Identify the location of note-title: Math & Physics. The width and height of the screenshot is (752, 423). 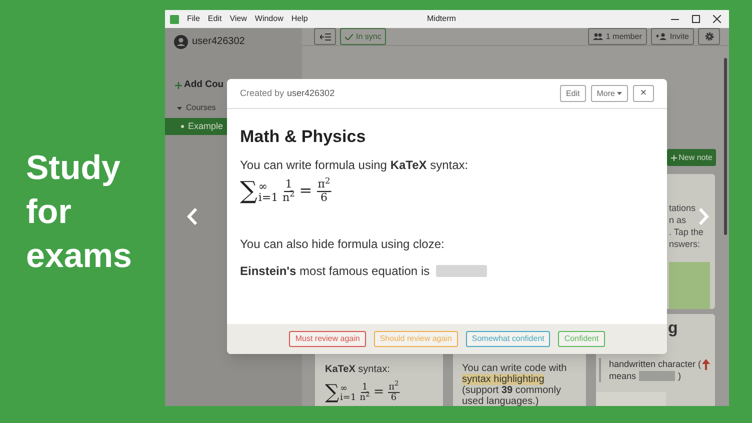
(303, 137).